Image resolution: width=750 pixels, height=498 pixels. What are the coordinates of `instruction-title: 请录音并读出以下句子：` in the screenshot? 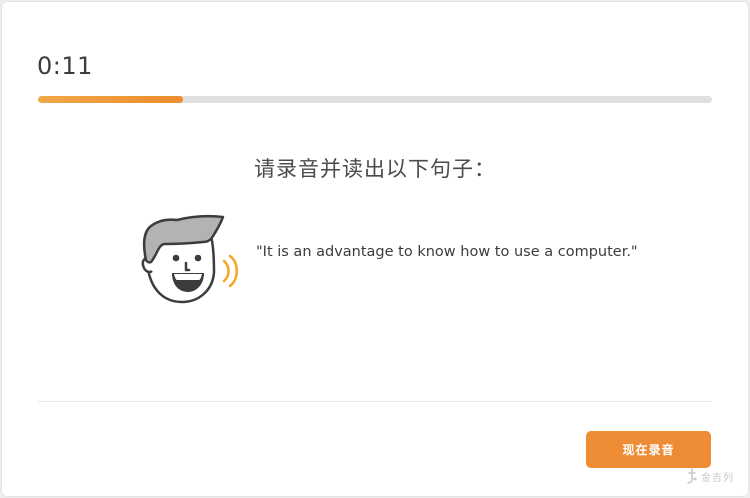 It's located at (375, 169).